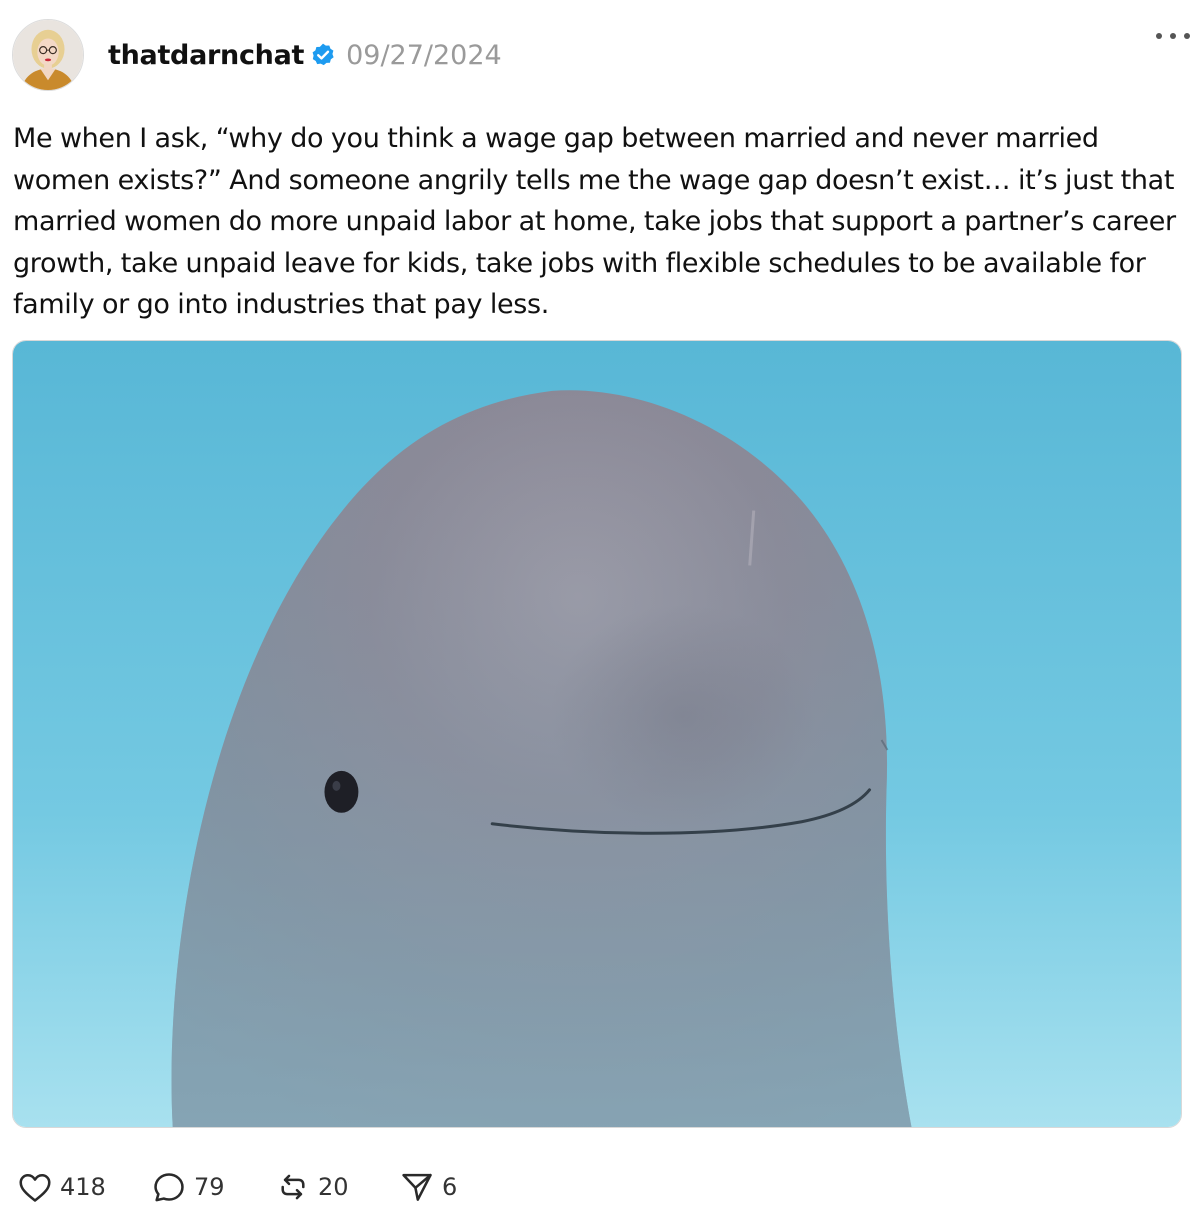 The image size is (1200, 1227). I want to click on comment-icon, so click(169, 1187).